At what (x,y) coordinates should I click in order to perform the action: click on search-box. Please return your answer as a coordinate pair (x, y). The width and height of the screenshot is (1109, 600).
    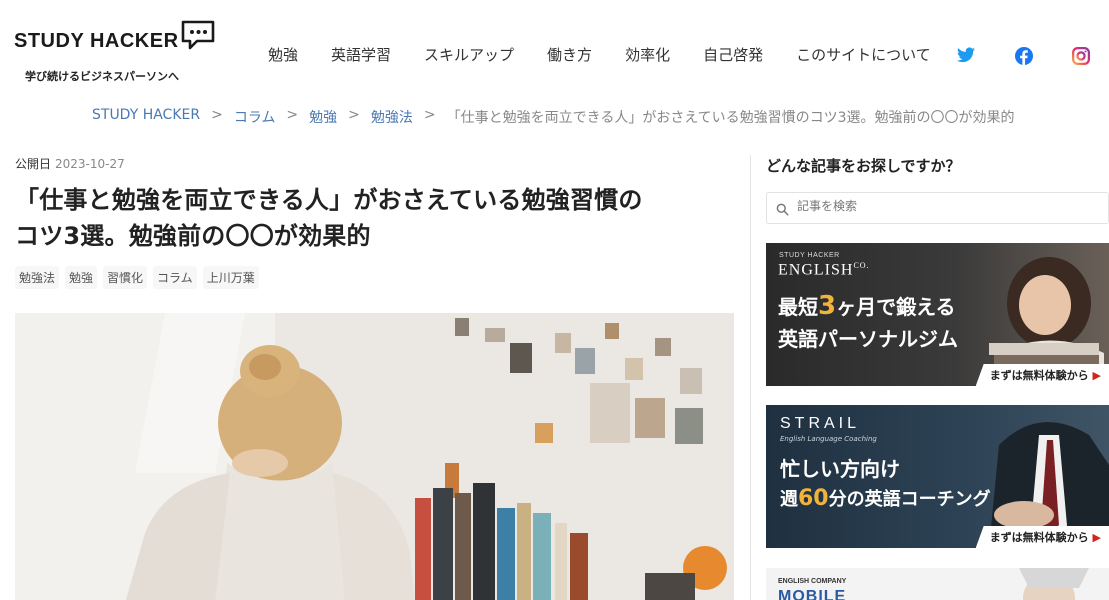
    Looking at the image, I should click on (937, 208).